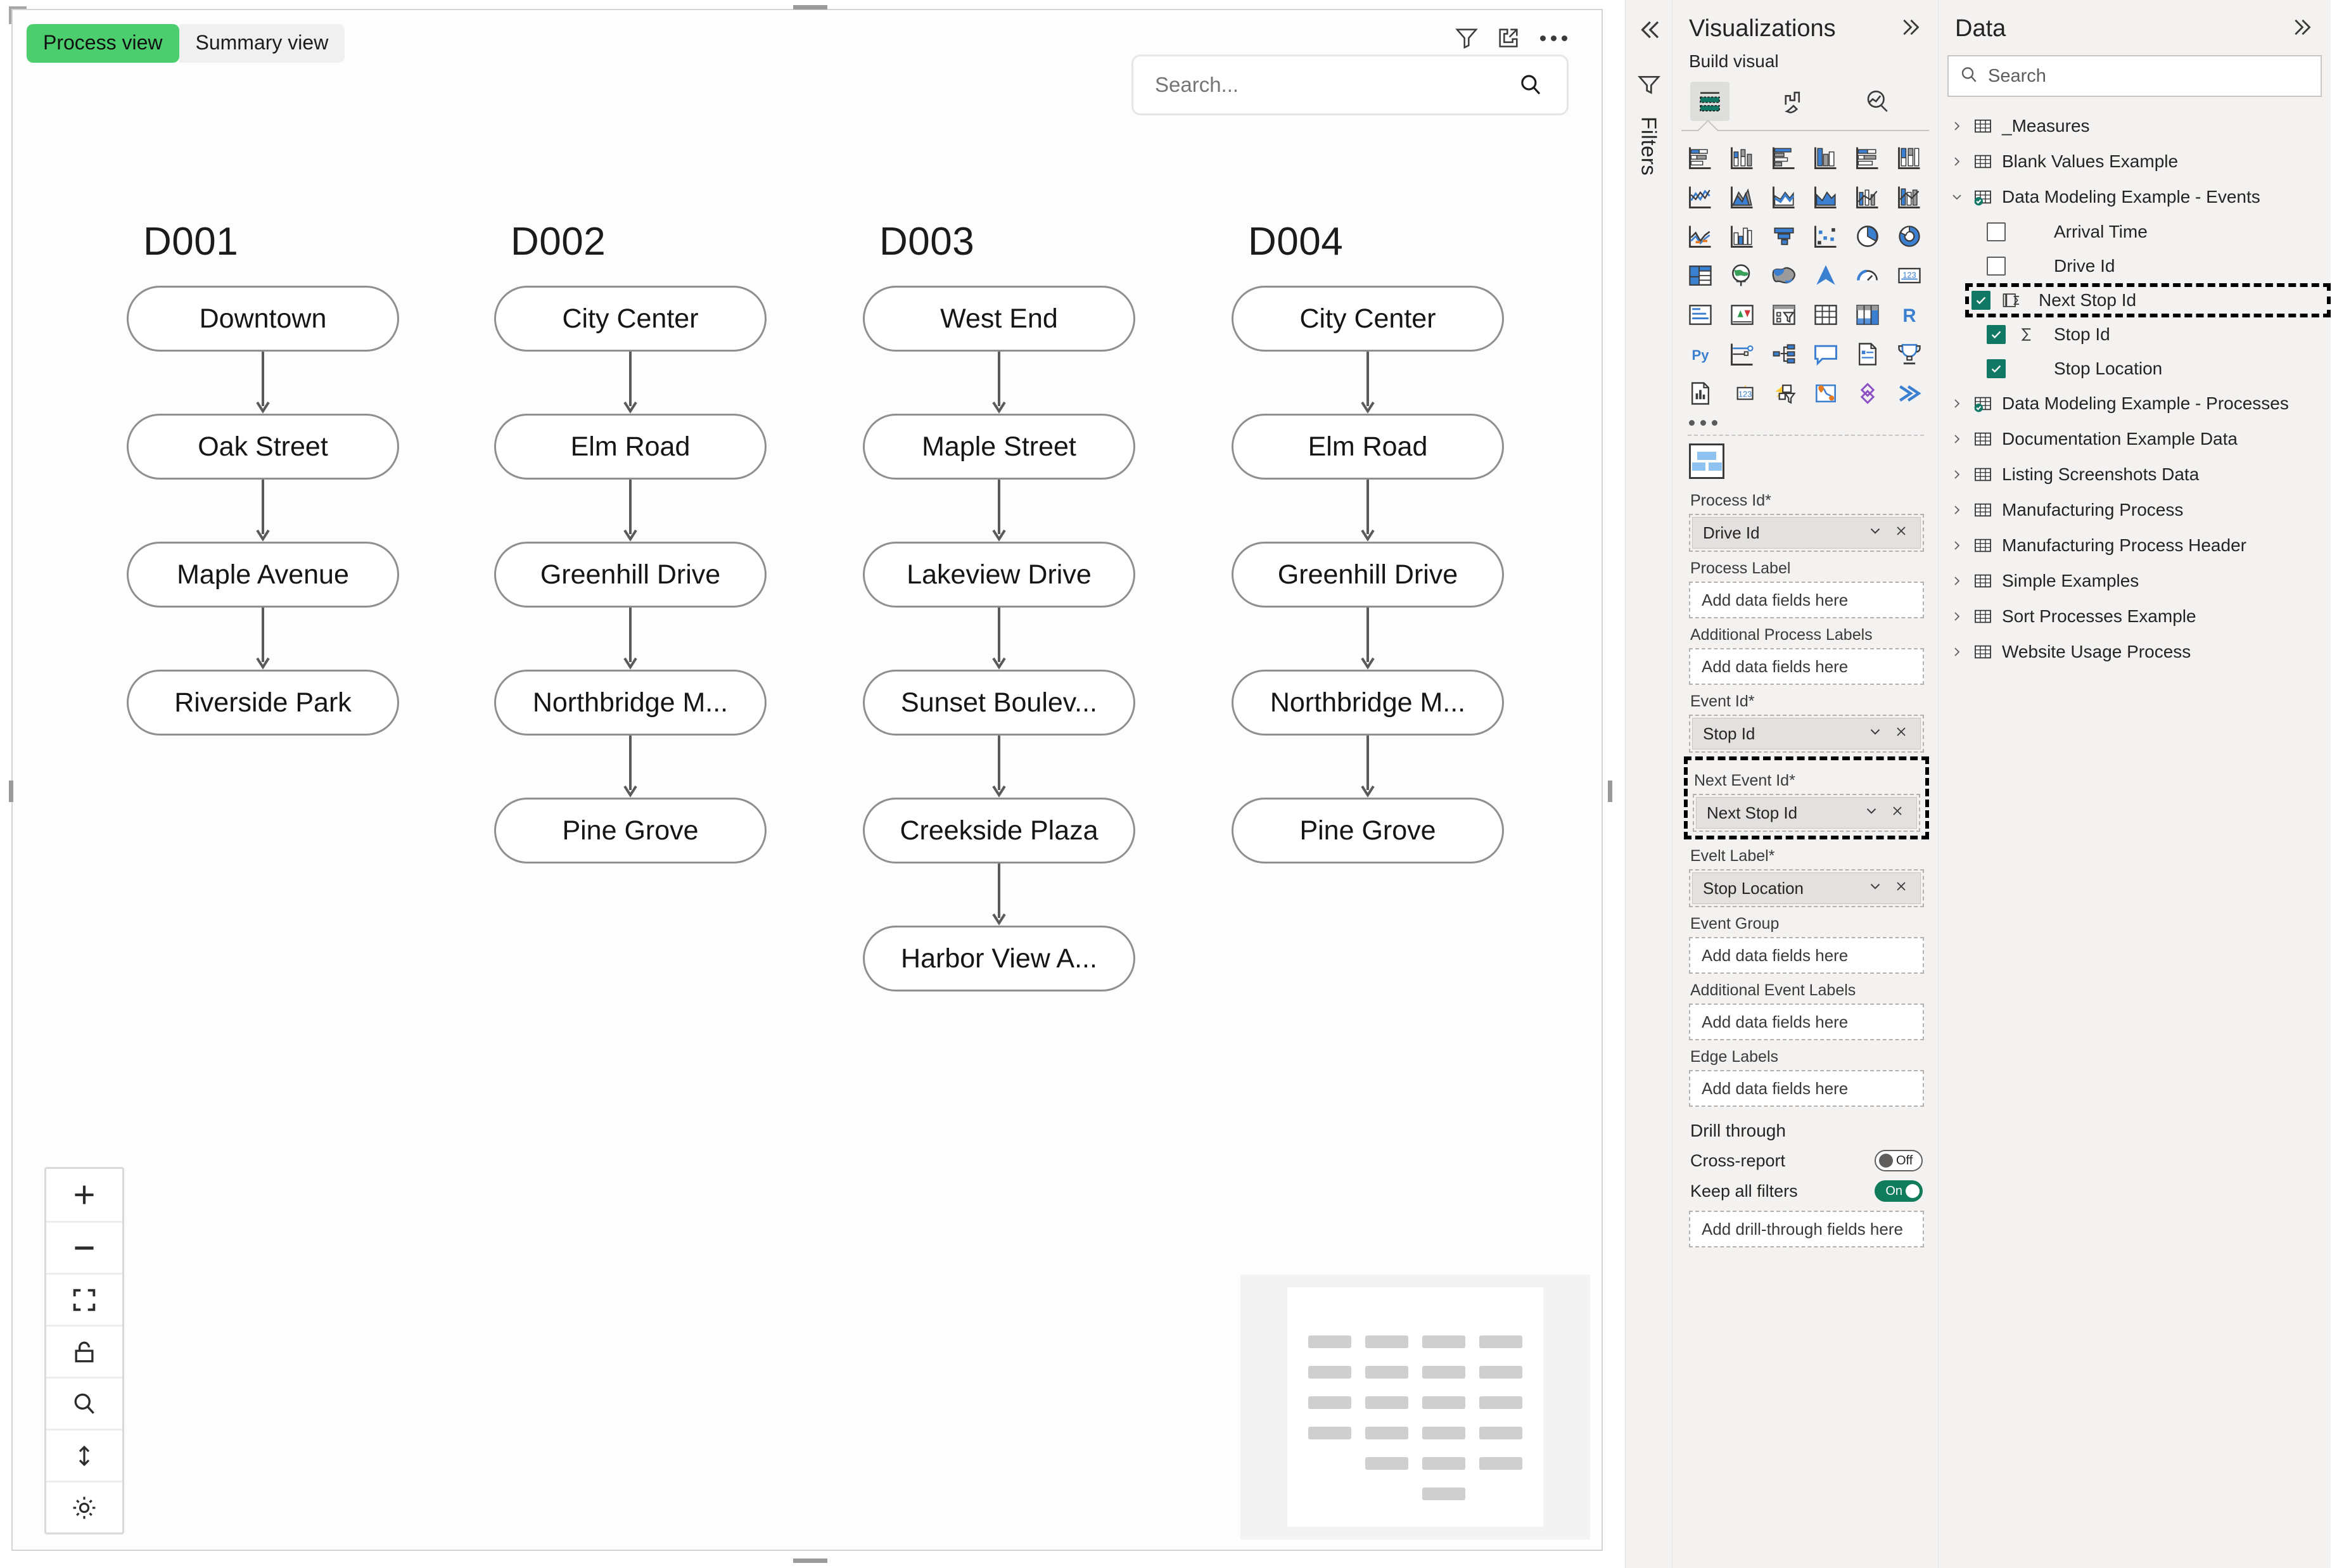 The width and height of the screenshot is (2344, 1568). I want to click on tab-summary-view: Summary view, so click(262, 43).